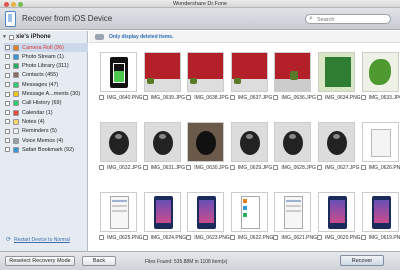 The width and height of the screenshot is (400, 270). I want to click on photo-tile: IMG_0640.PNG, so click(120, 77).